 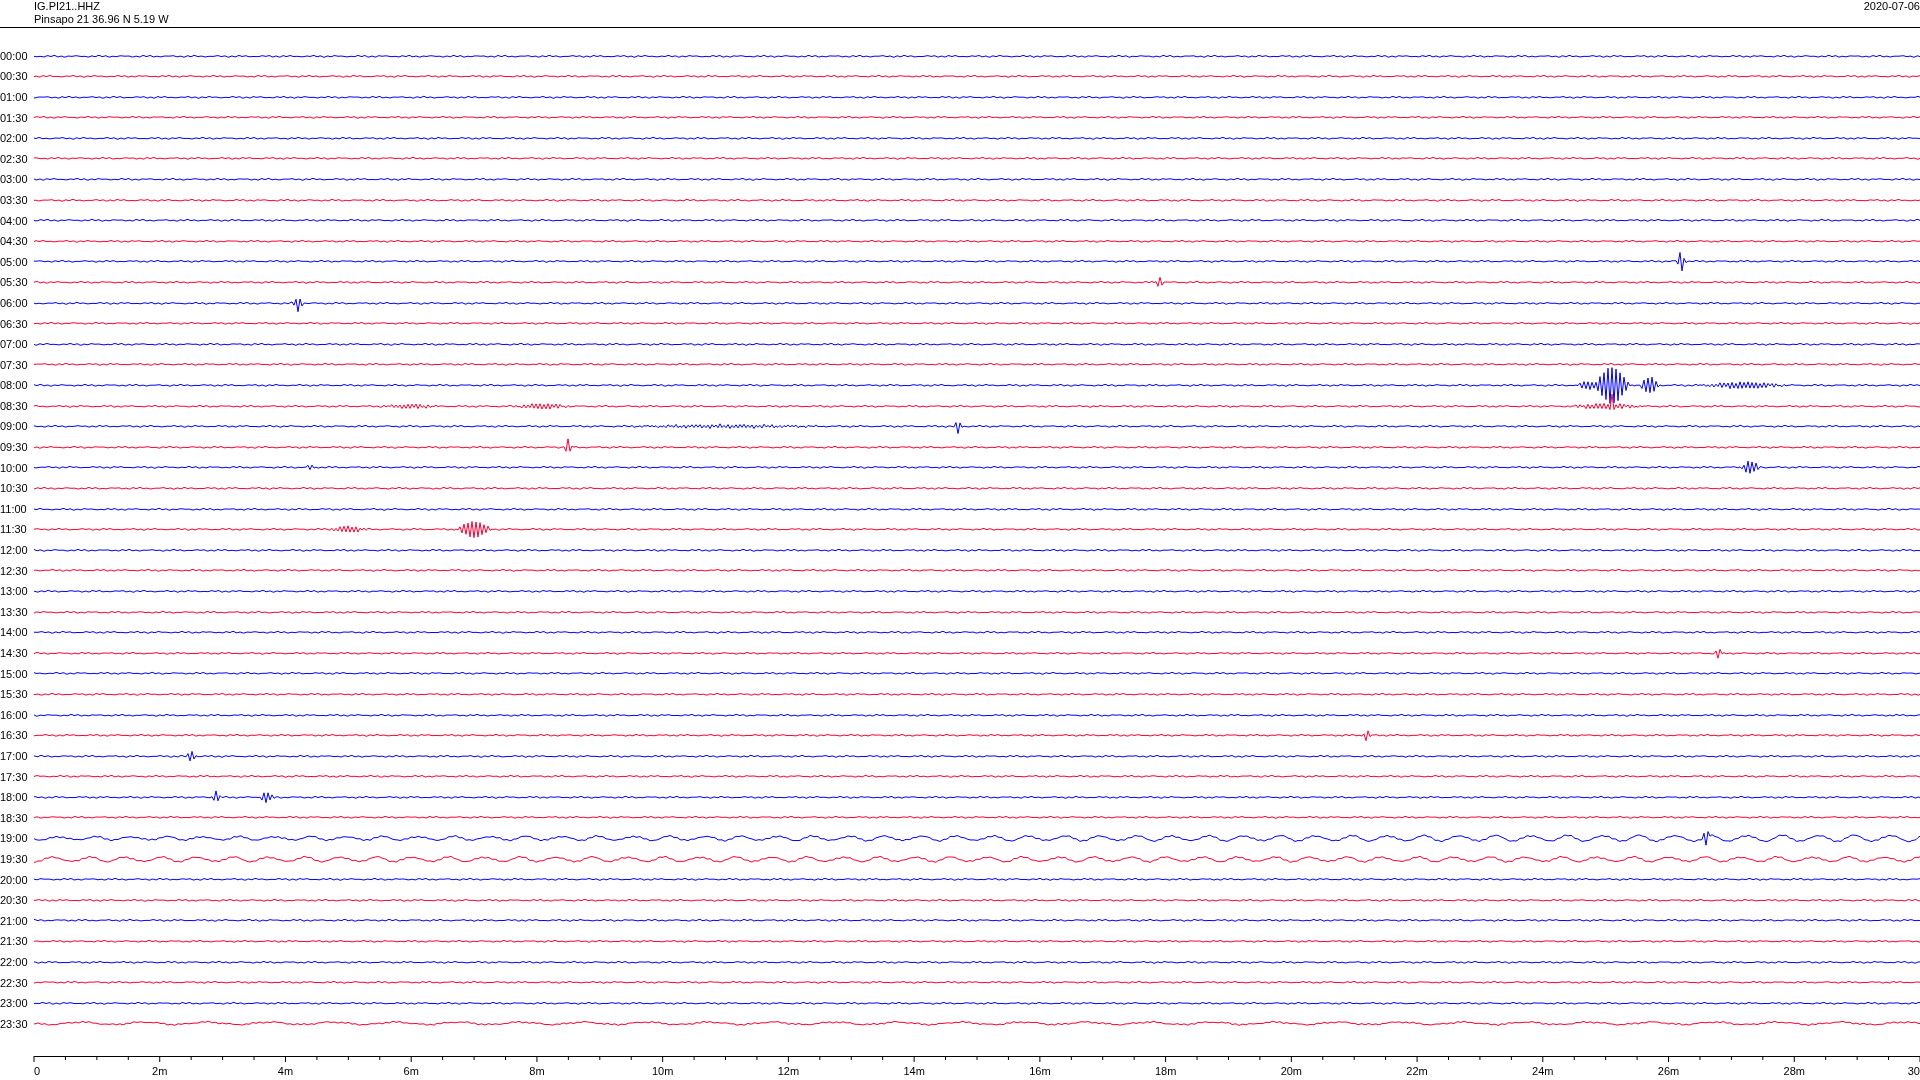 What do you see at coordinates (14, 591) in the screenshot?
I see `time-label: 13:00` at bounding box center [14, 591].